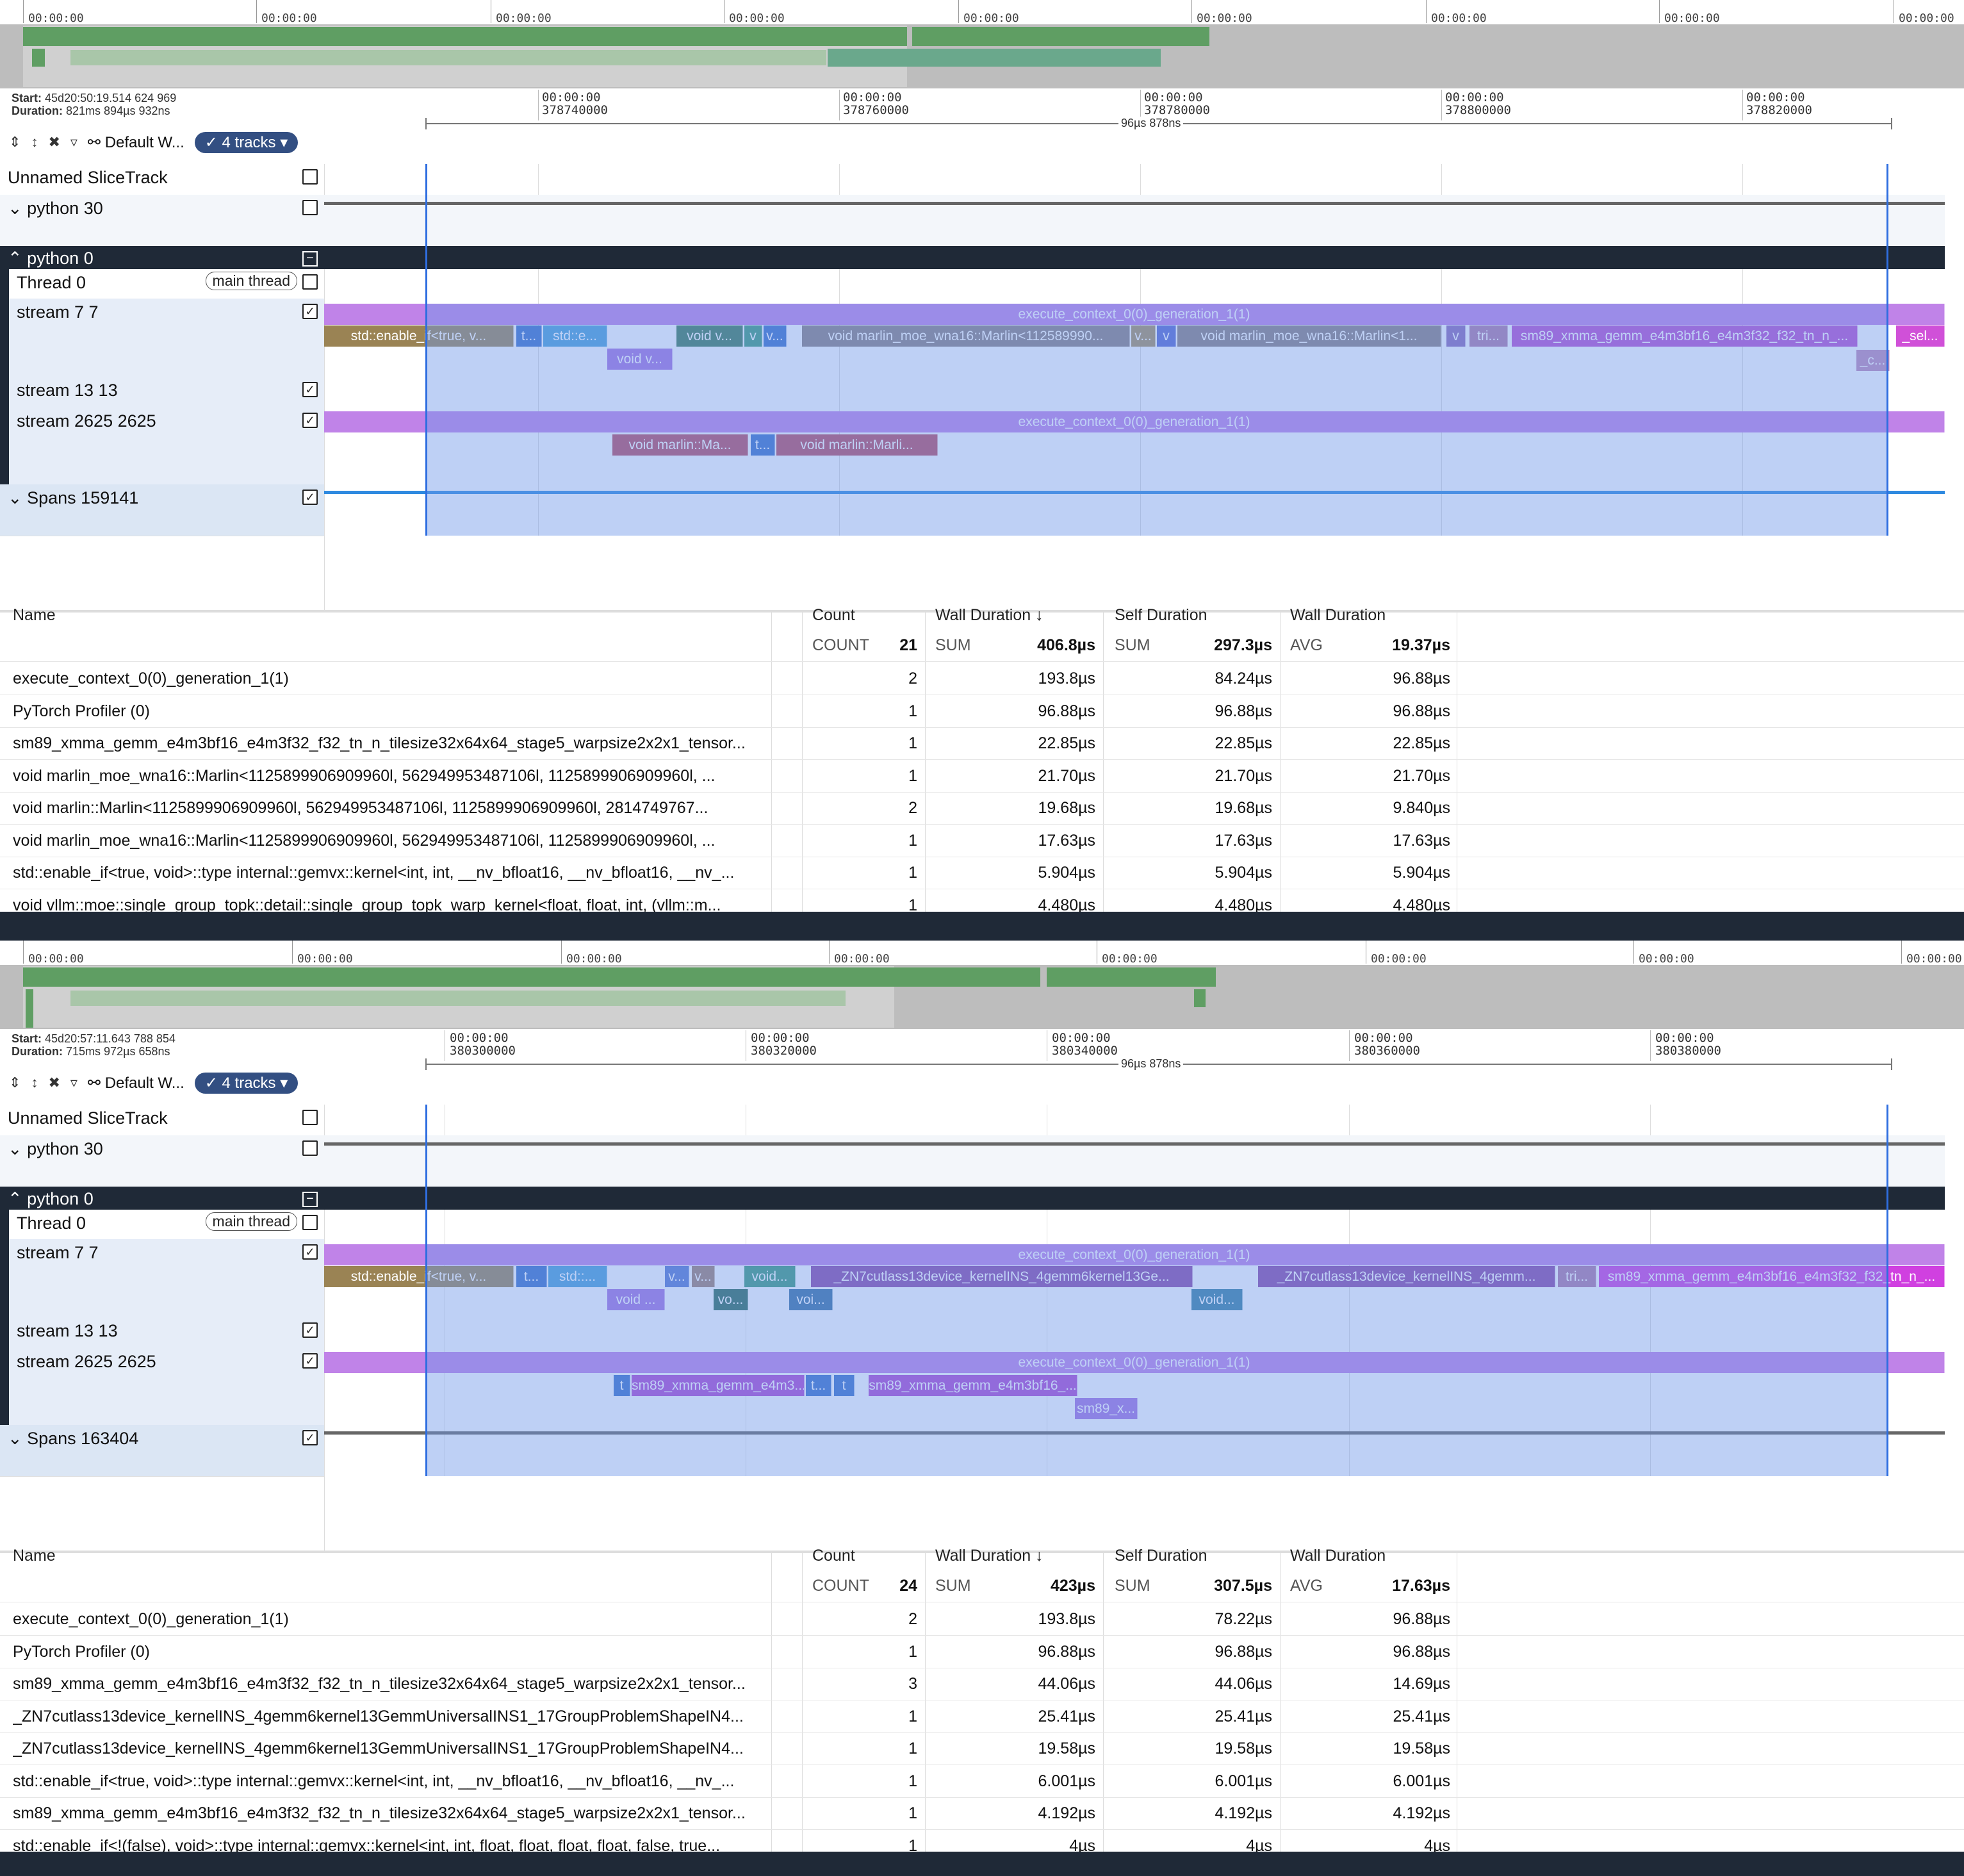  Describe the element at coordinates (151, 1619) in the screenshot. I see `cell-name: execute_context_0(0)_generation_1(1)` at that location.